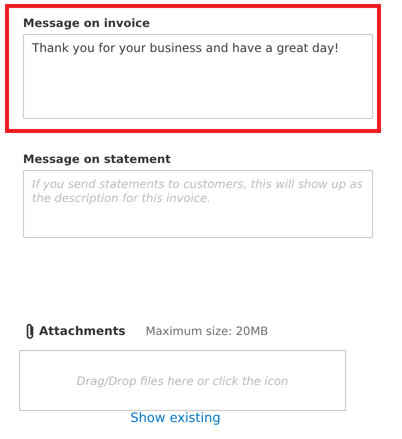  Describe the element at coordinates (82, 331) in the screenshot. I see `attachments-title: Attachments` at that location.